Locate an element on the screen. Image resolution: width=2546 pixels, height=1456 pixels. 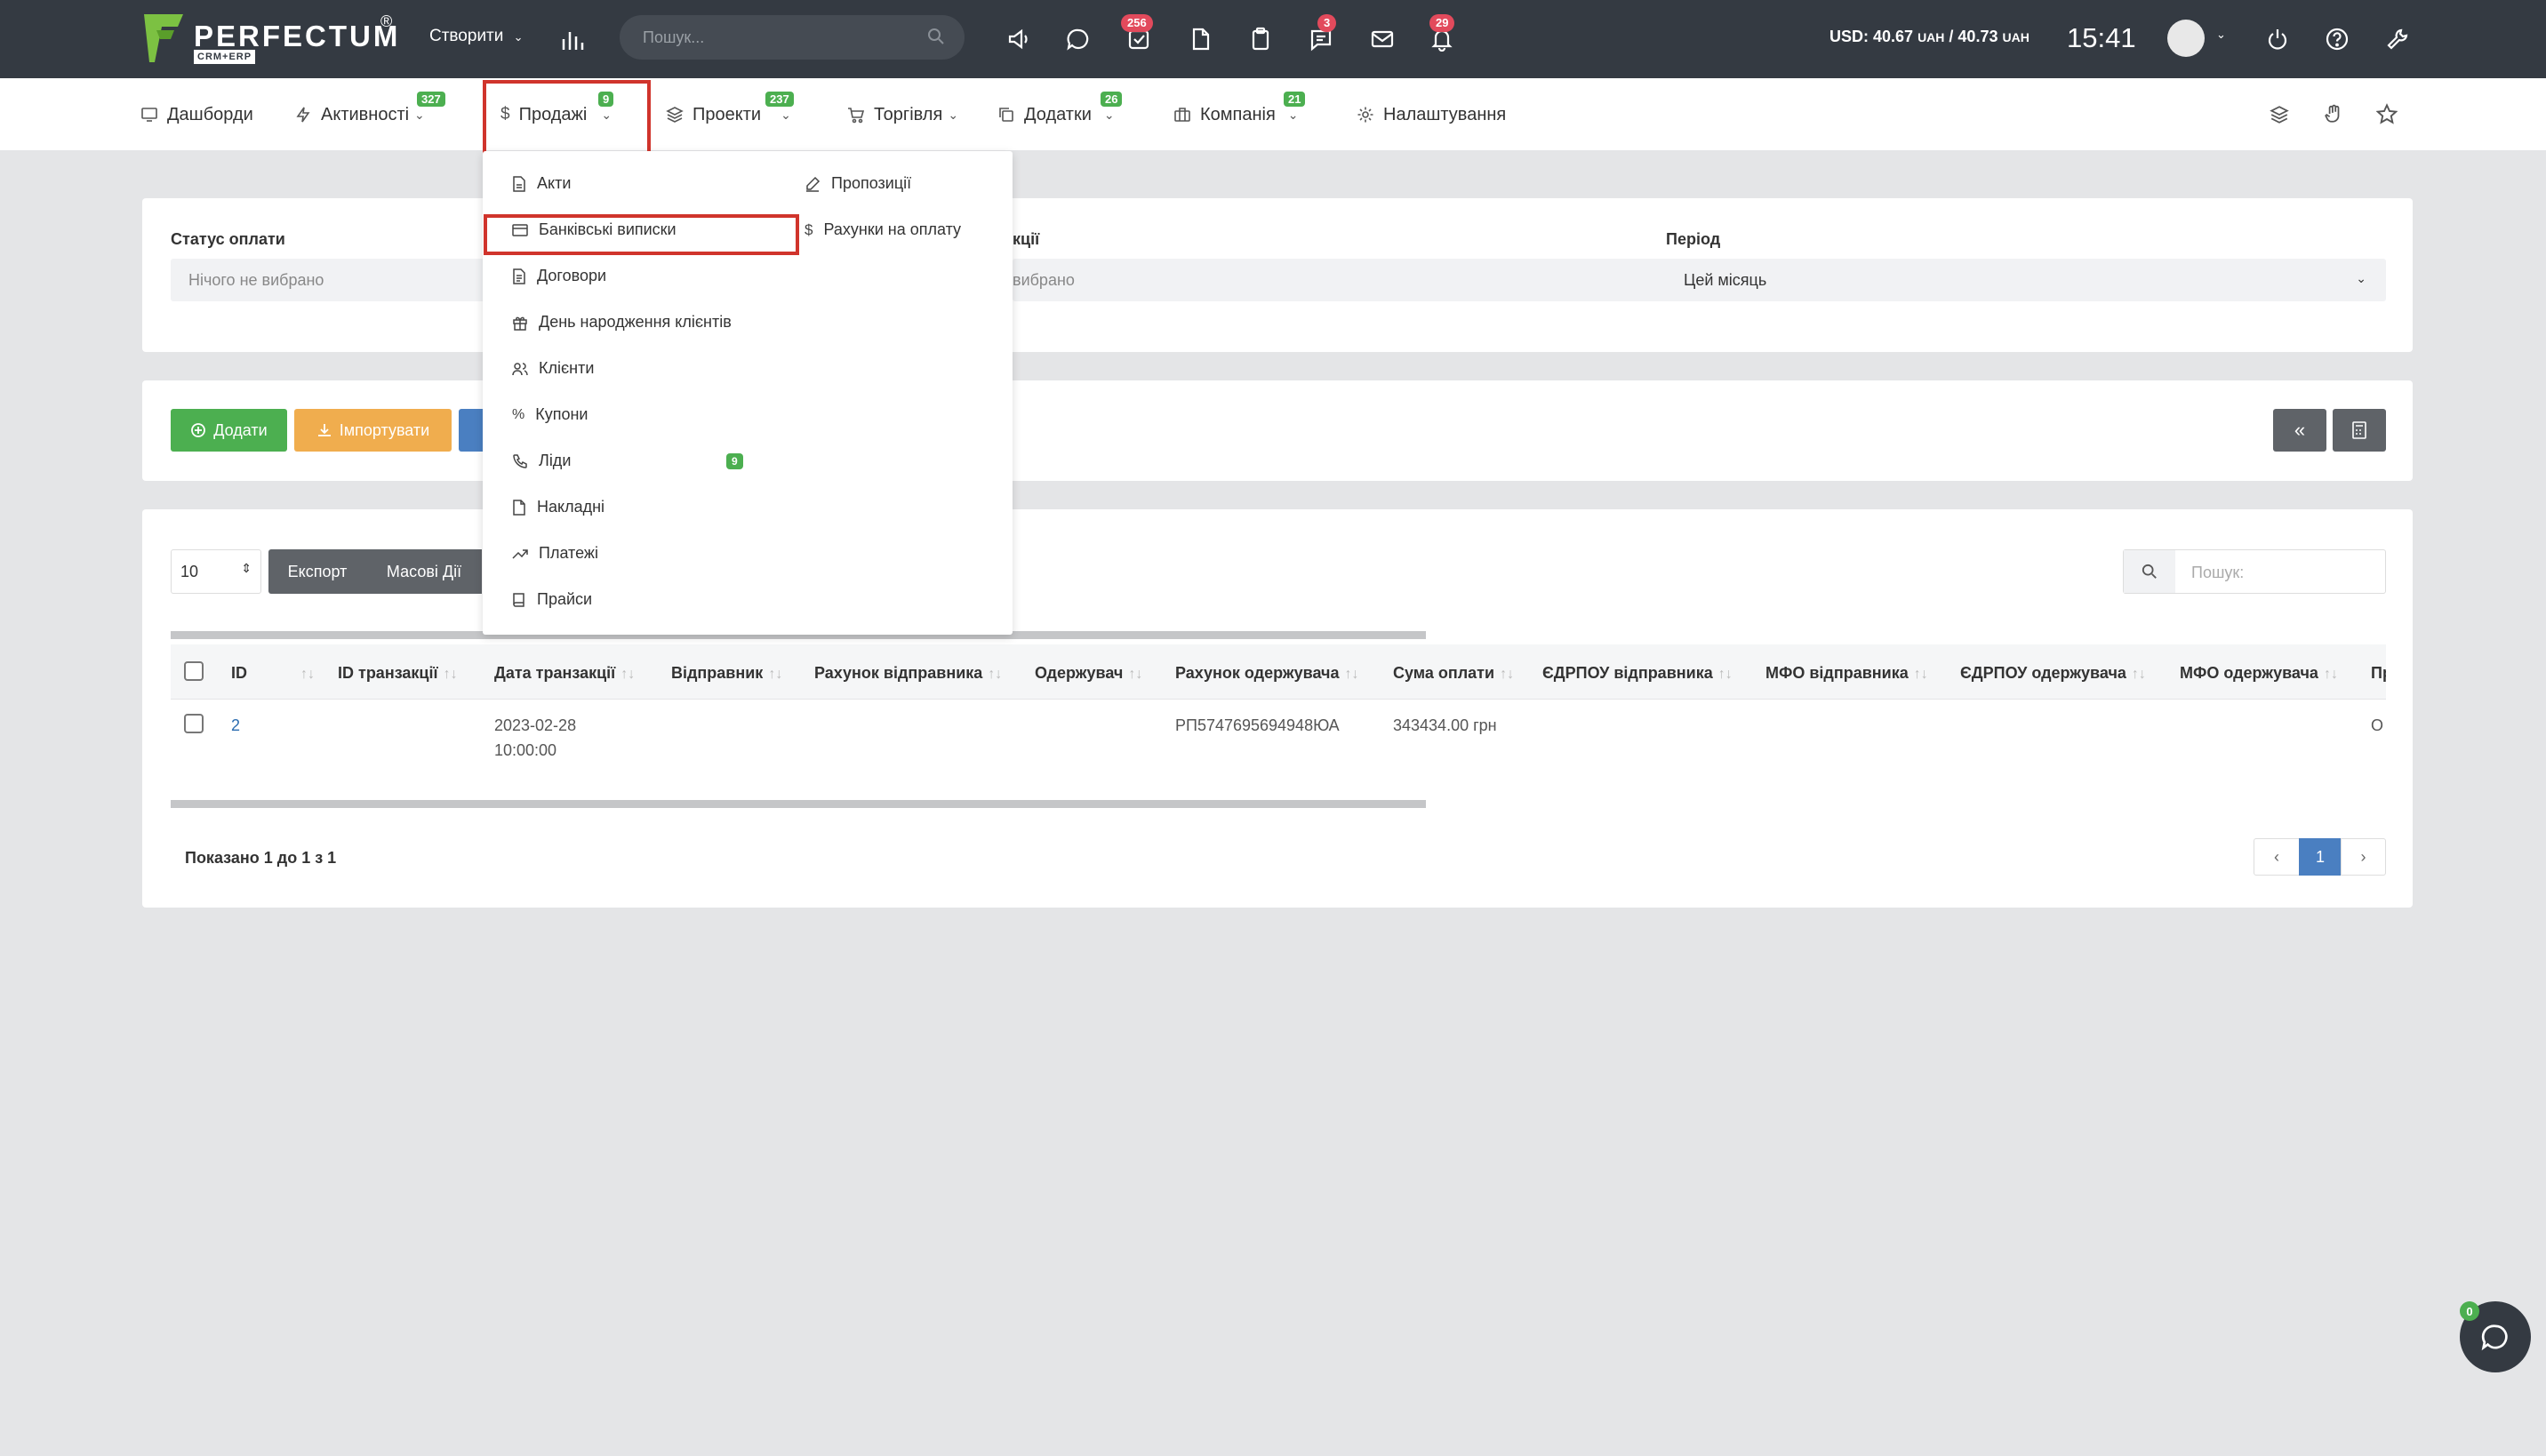
rate-value: USD: 40.67 is located at coordinates (1871, 36).